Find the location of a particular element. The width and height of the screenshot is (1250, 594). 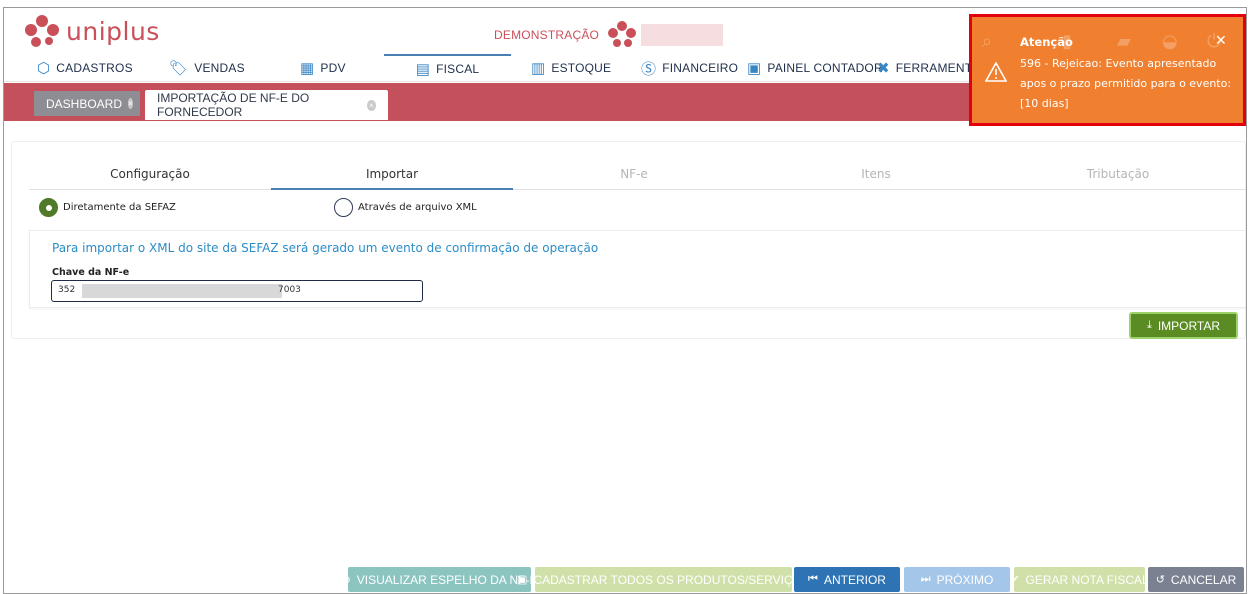

step-tributacao: Tributação is located at coordinates (1118, 174).